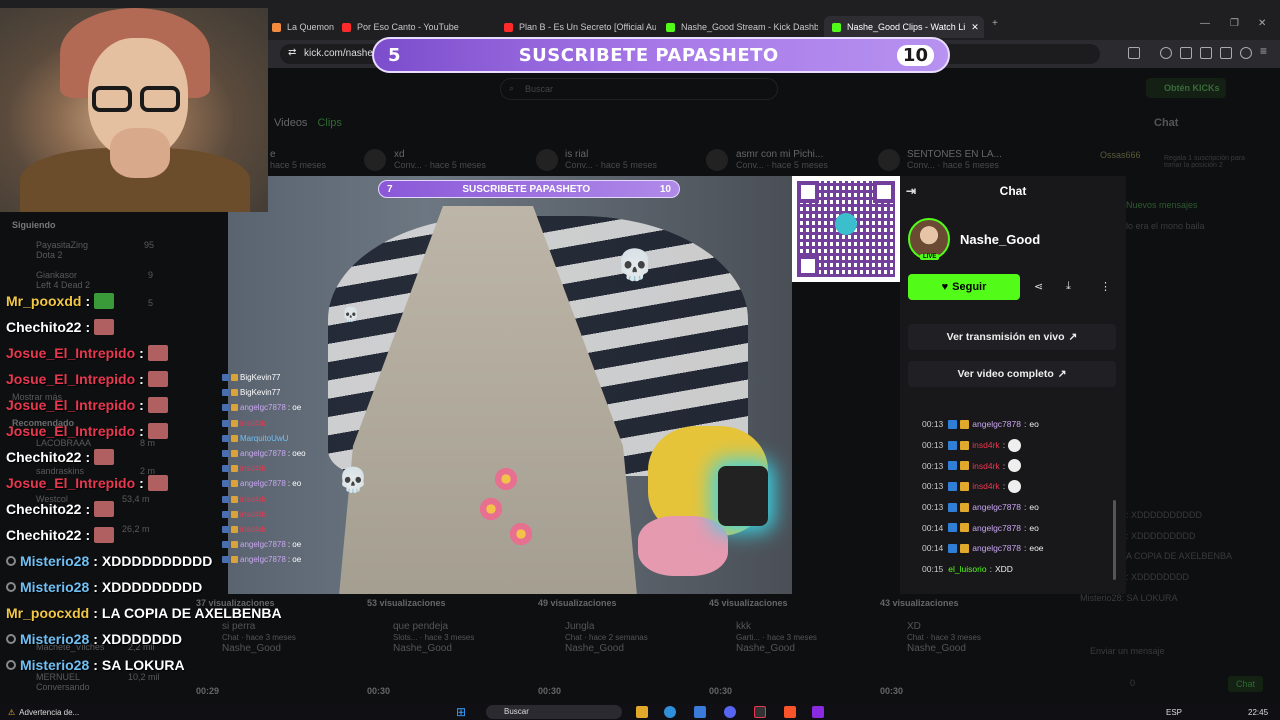  I want to click on clip-card: xd Conv... · hace 5 meses, so click(440, 159).